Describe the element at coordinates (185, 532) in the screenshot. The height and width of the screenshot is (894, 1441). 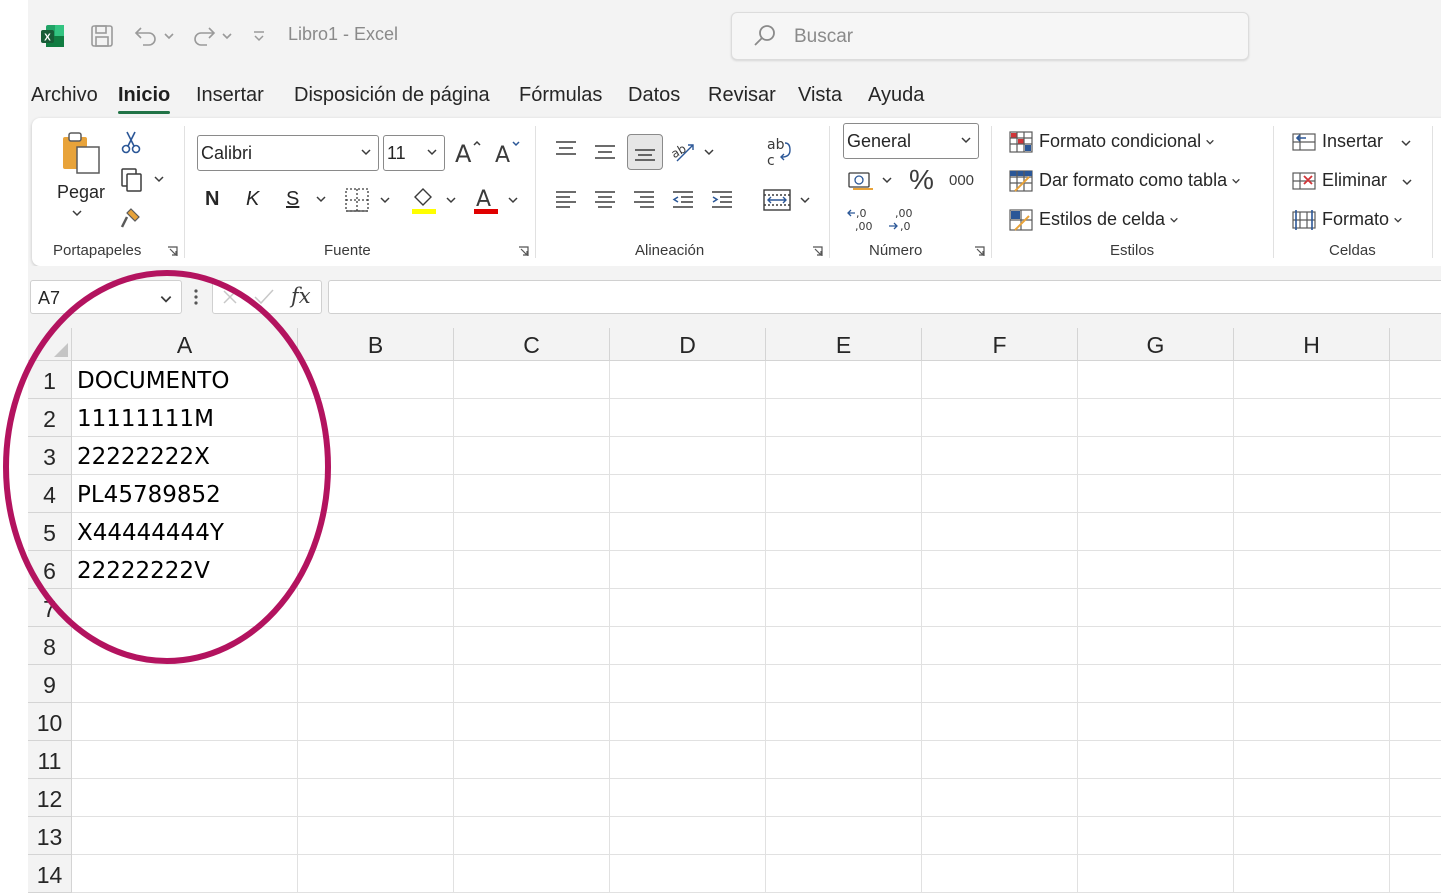
I see `cell-a5: X44444444Y` at that location.